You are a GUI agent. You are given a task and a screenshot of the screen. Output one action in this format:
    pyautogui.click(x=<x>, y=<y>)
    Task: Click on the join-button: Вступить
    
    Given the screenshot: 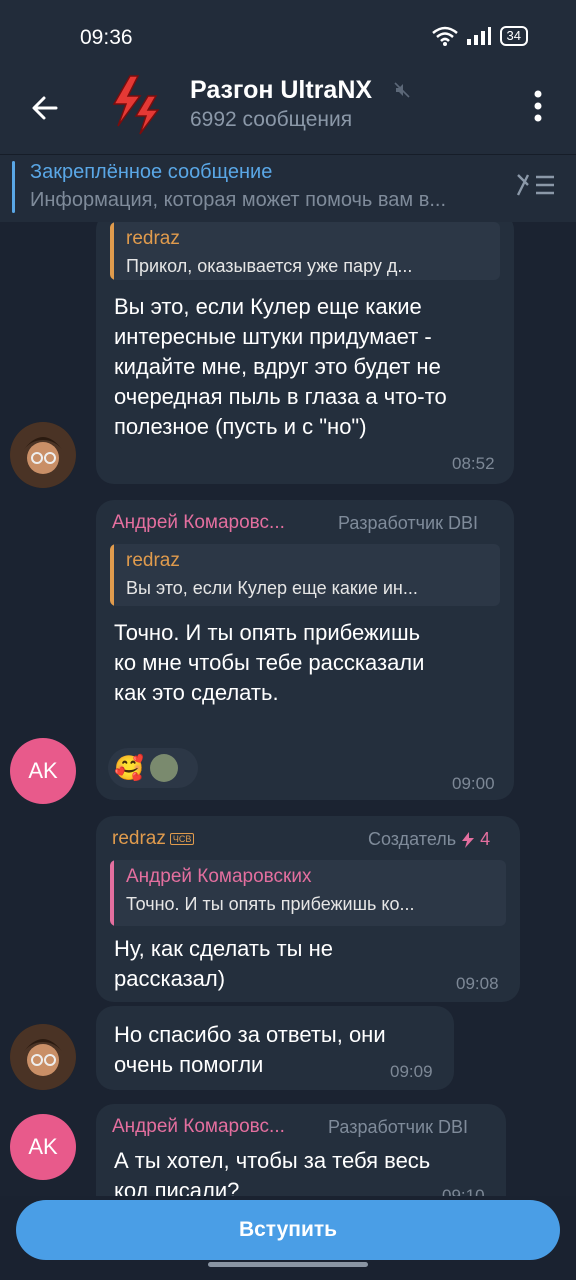 What is the action you would take?
    pyautogui.click(x=288, y=1230)
    